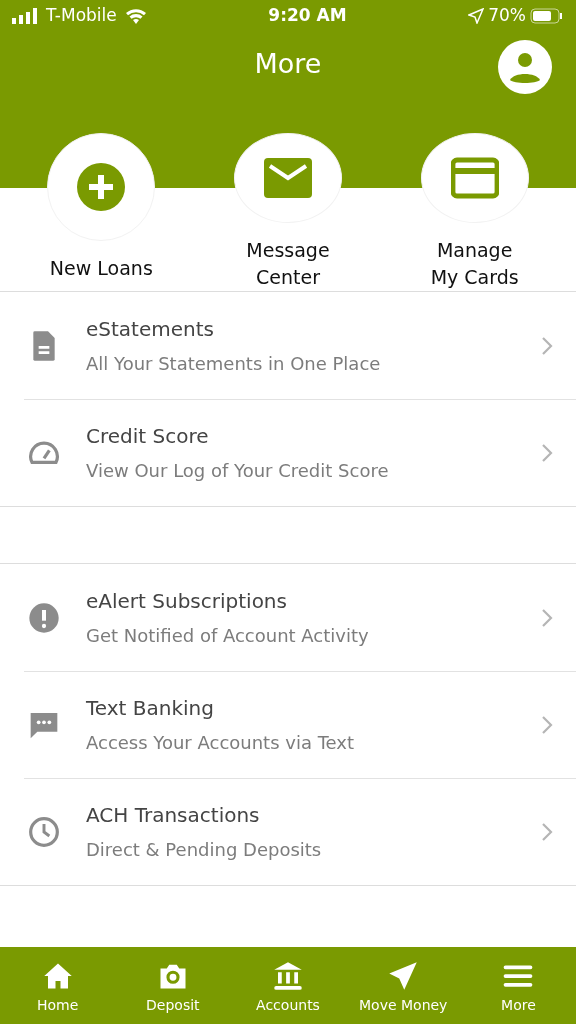 The width and height of the screenshot is (576, 1024). Describe the element at coordinates (288, 264) in the screenshot. I see `shortcut-label: Message Center` at that location.